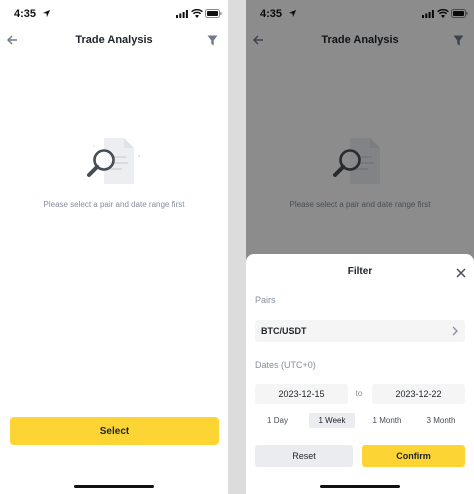  What do you see at coordinates (182, 14) in the screenshot?
I see `signal-icon` at bounding box center [182, 14].